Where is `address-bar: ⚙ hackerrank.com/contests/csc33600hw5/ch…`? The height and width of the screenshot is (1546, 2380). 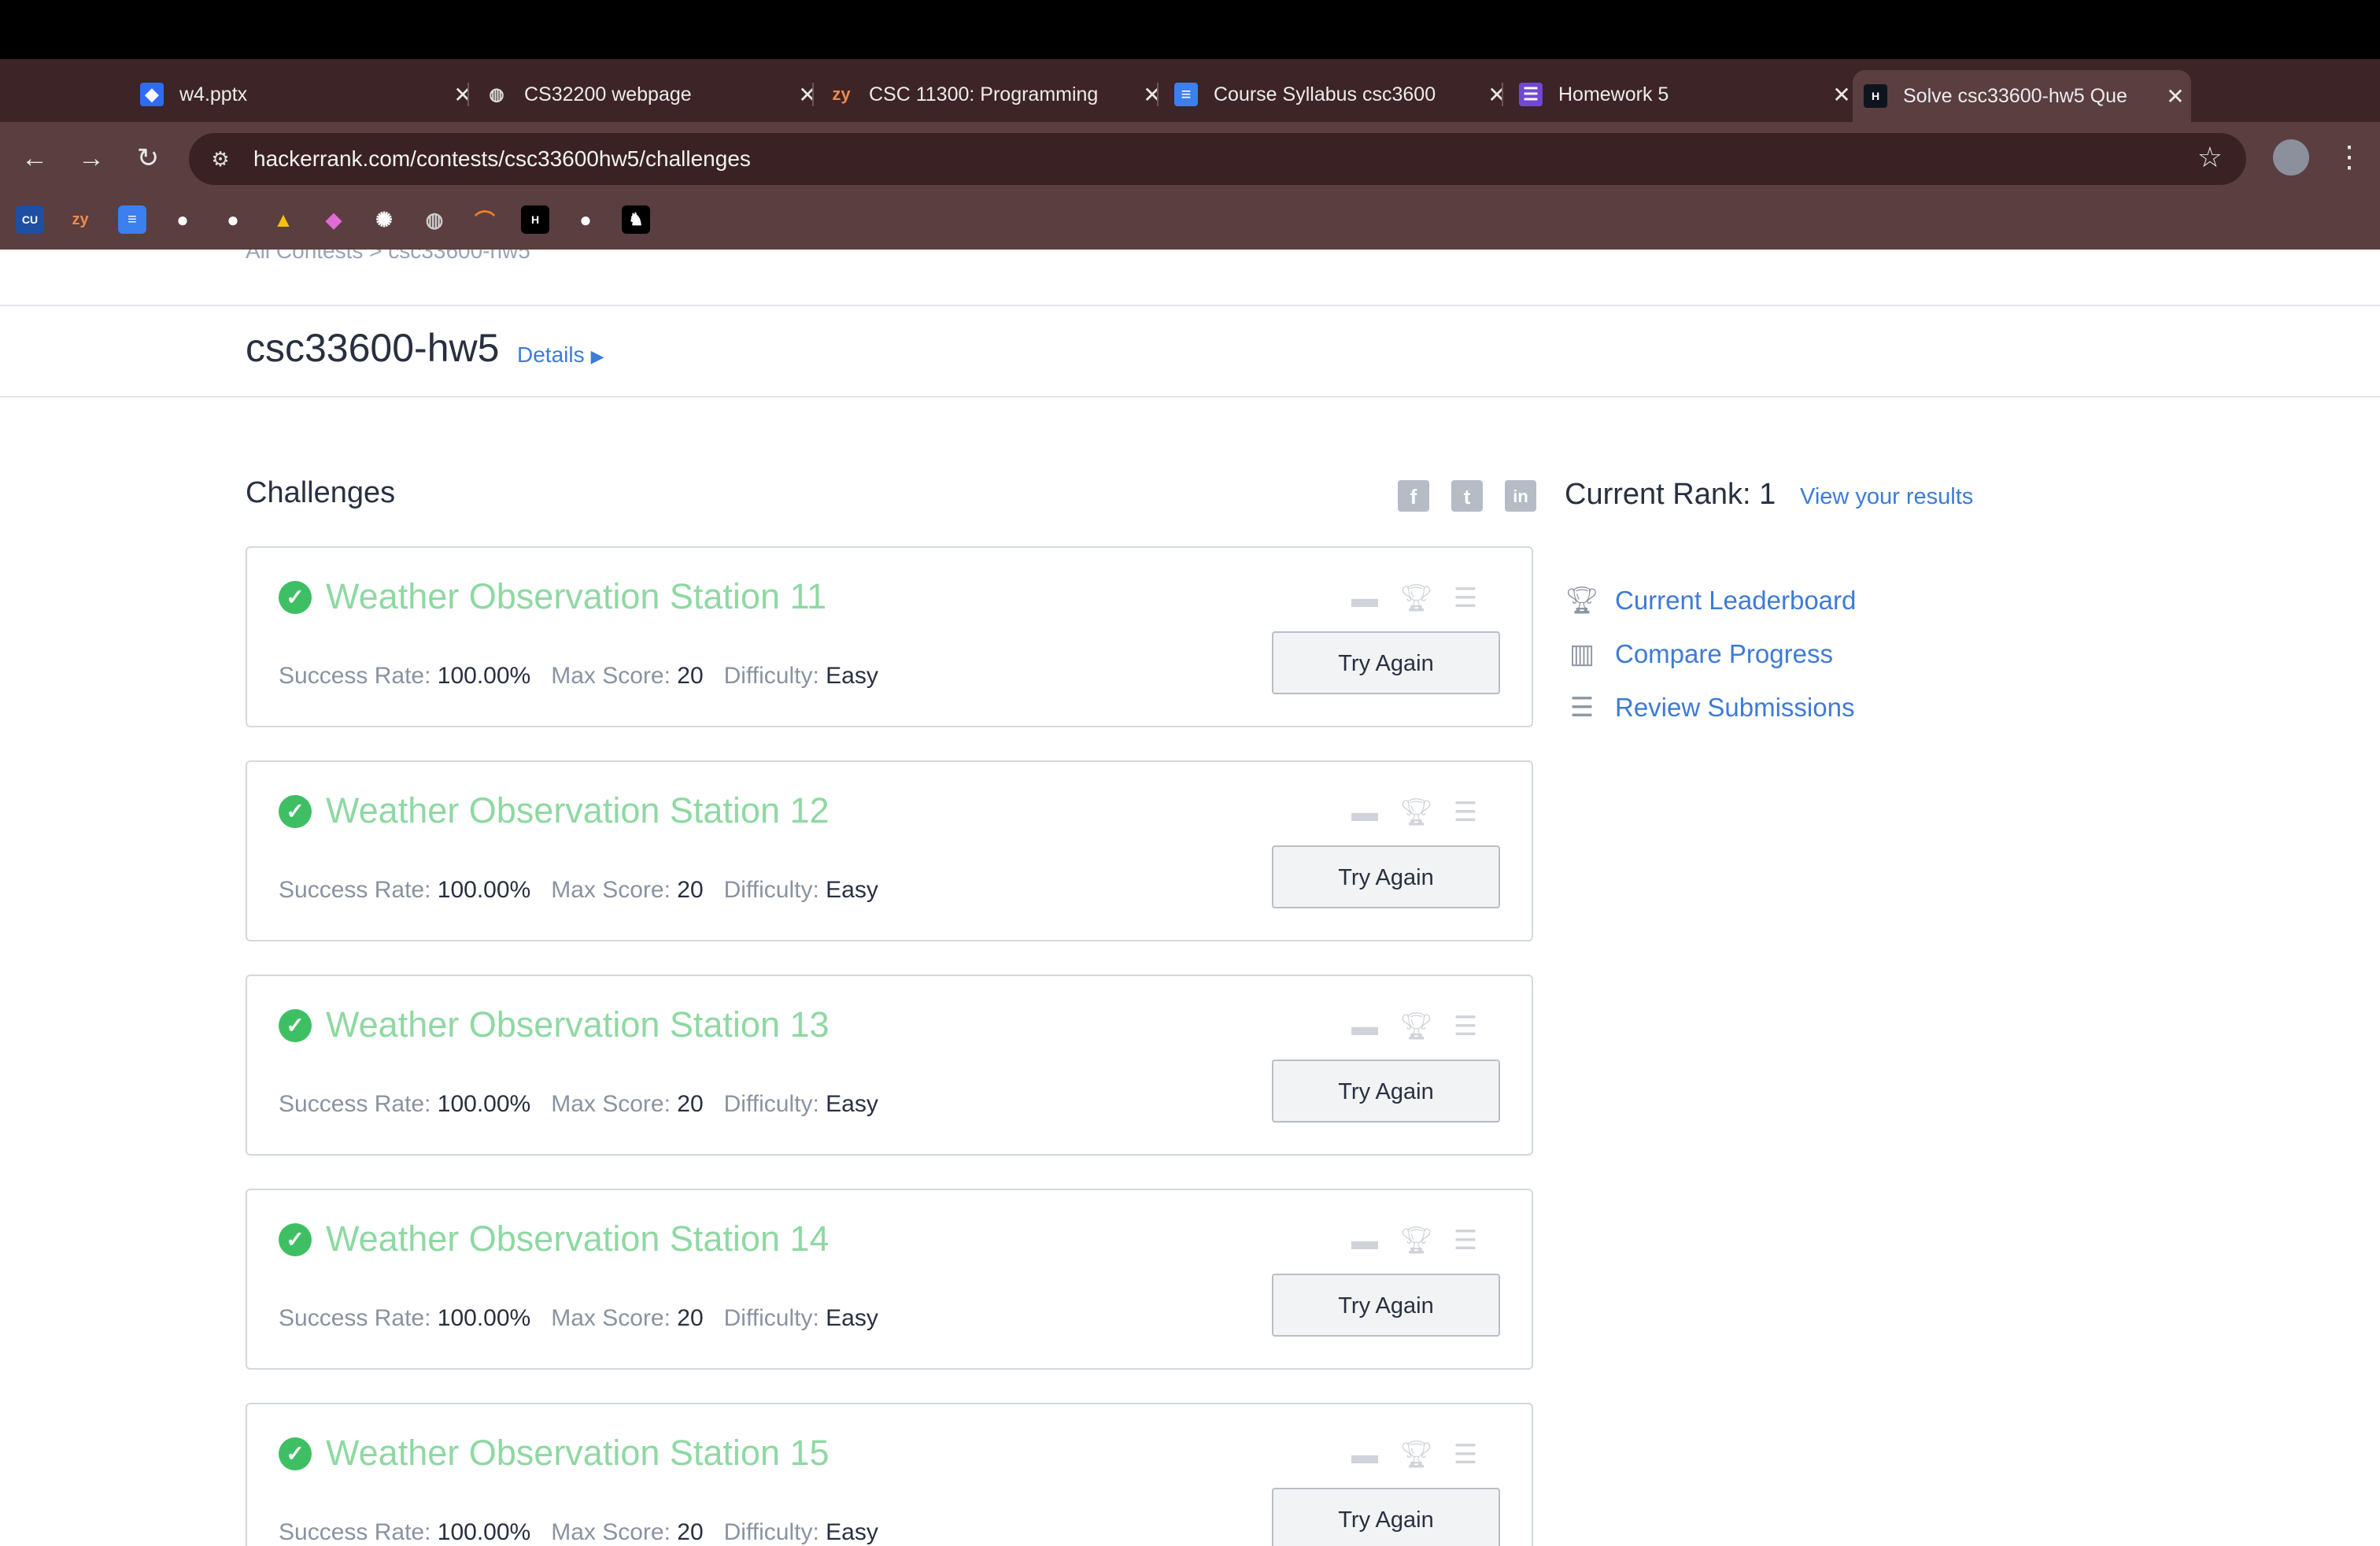 address-bar: ⚙ hackerrank.com/contests/csc33600hw5/ch… is located at coordinates (1217, 159).